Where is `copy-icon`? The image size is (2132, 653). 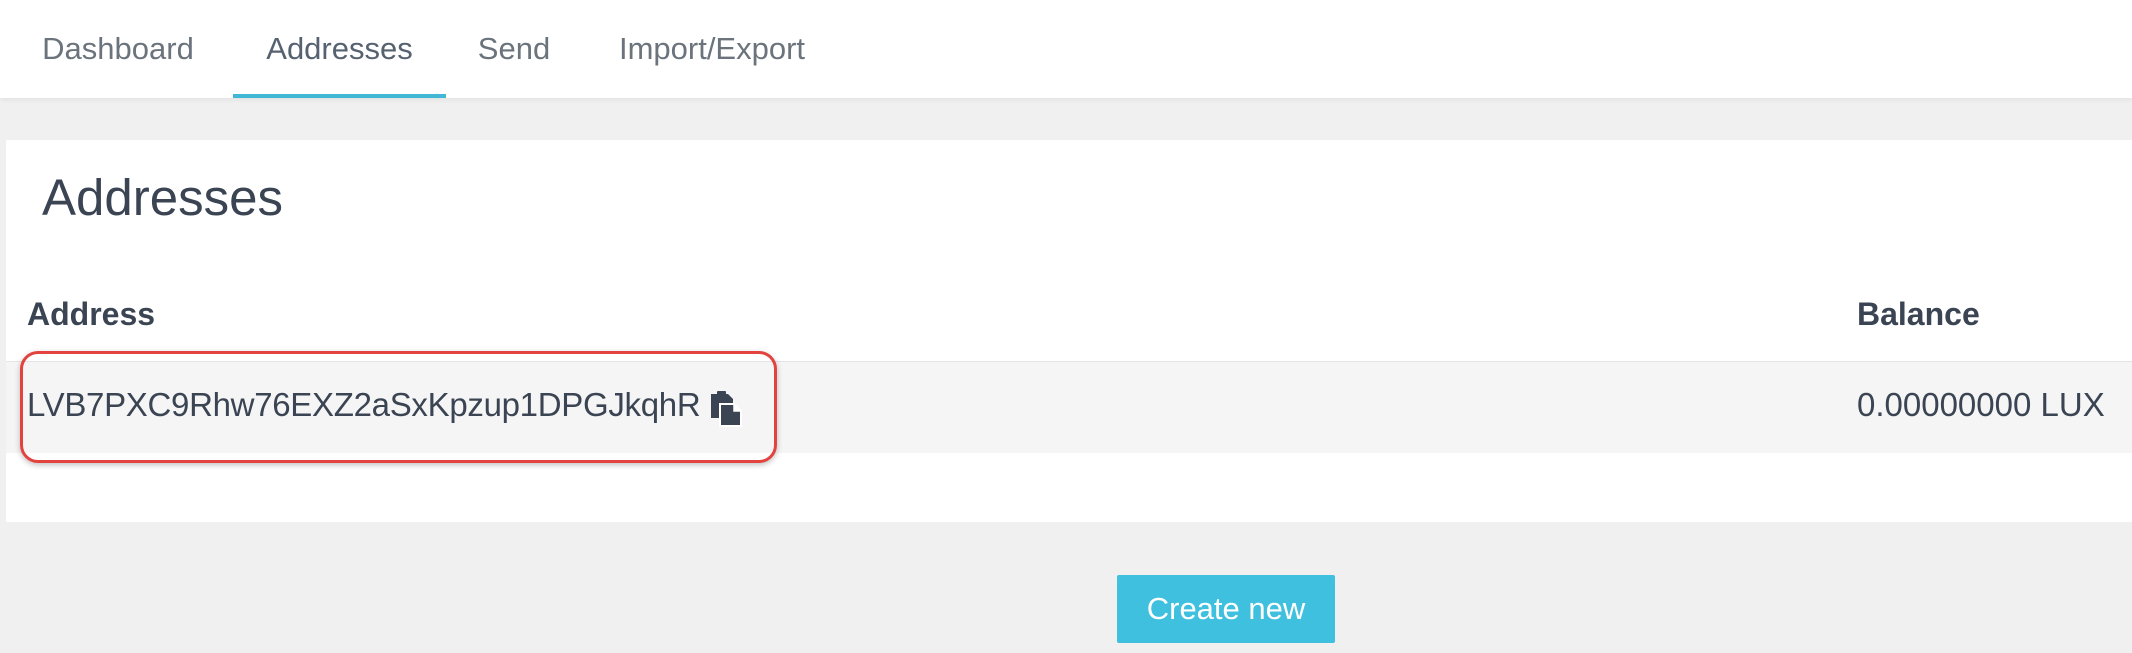
copy-icon is located at coordinates (725, 409).